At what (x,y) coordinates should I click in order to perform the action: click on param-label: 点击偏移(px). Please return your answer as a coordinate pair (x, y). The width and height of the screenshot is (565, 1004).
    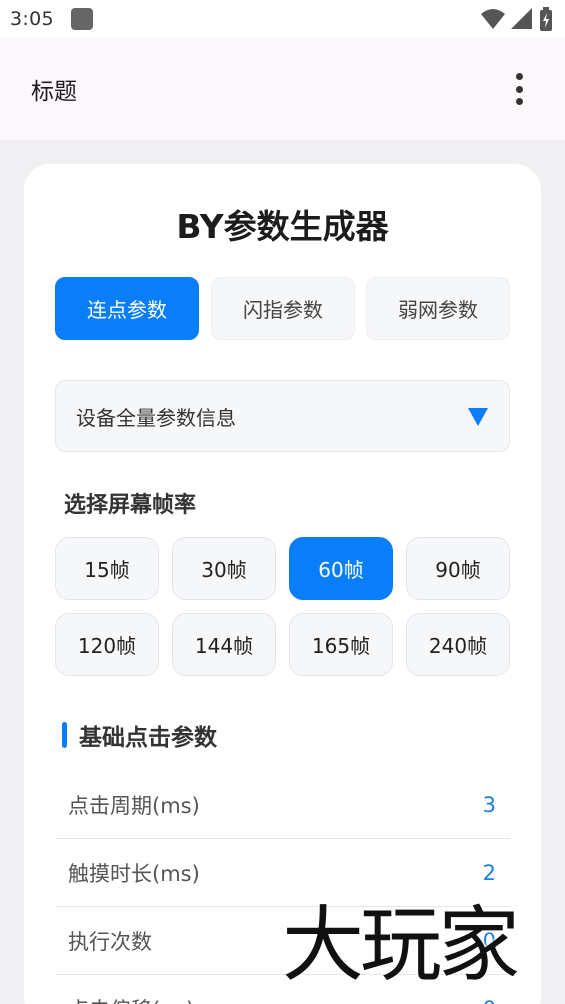
    Looking at the image, I should click on (131, 999).